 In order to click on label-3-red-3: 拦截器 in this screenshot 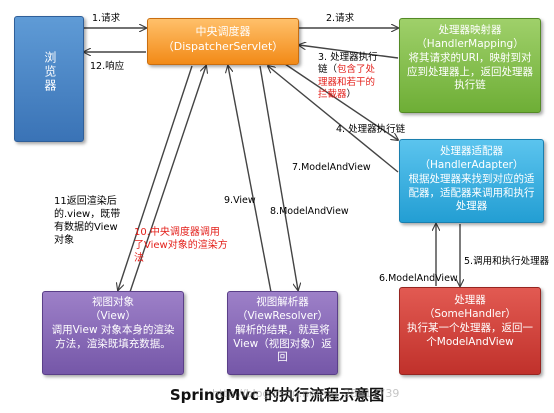, I will do `click(332, 95)`.